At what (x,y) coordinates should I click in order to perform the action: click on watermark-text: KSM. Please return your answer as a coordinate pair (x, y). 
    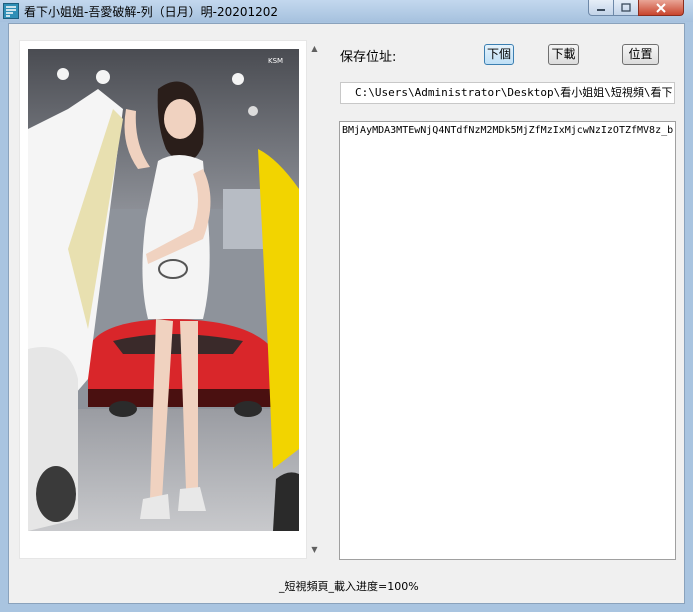
    Looking at the image, I should click on (275, 61).